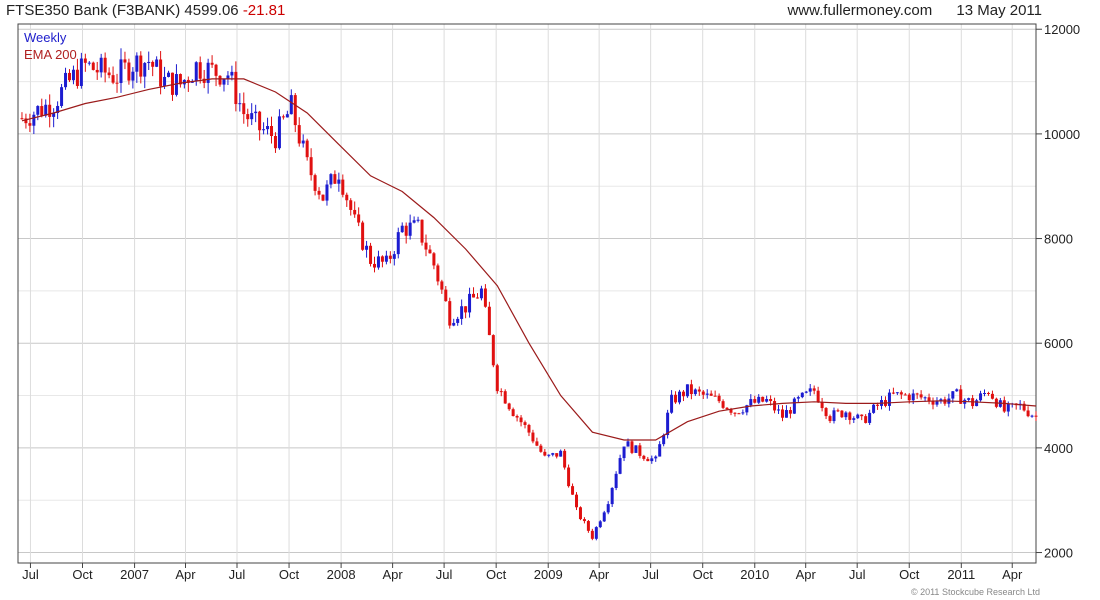 This screenshot has width=1100, height=600. What do you see at coordinates (45, 37) in the screenshot?
I see `legend-weekly: Weekly` at bounding box center [45, 37].